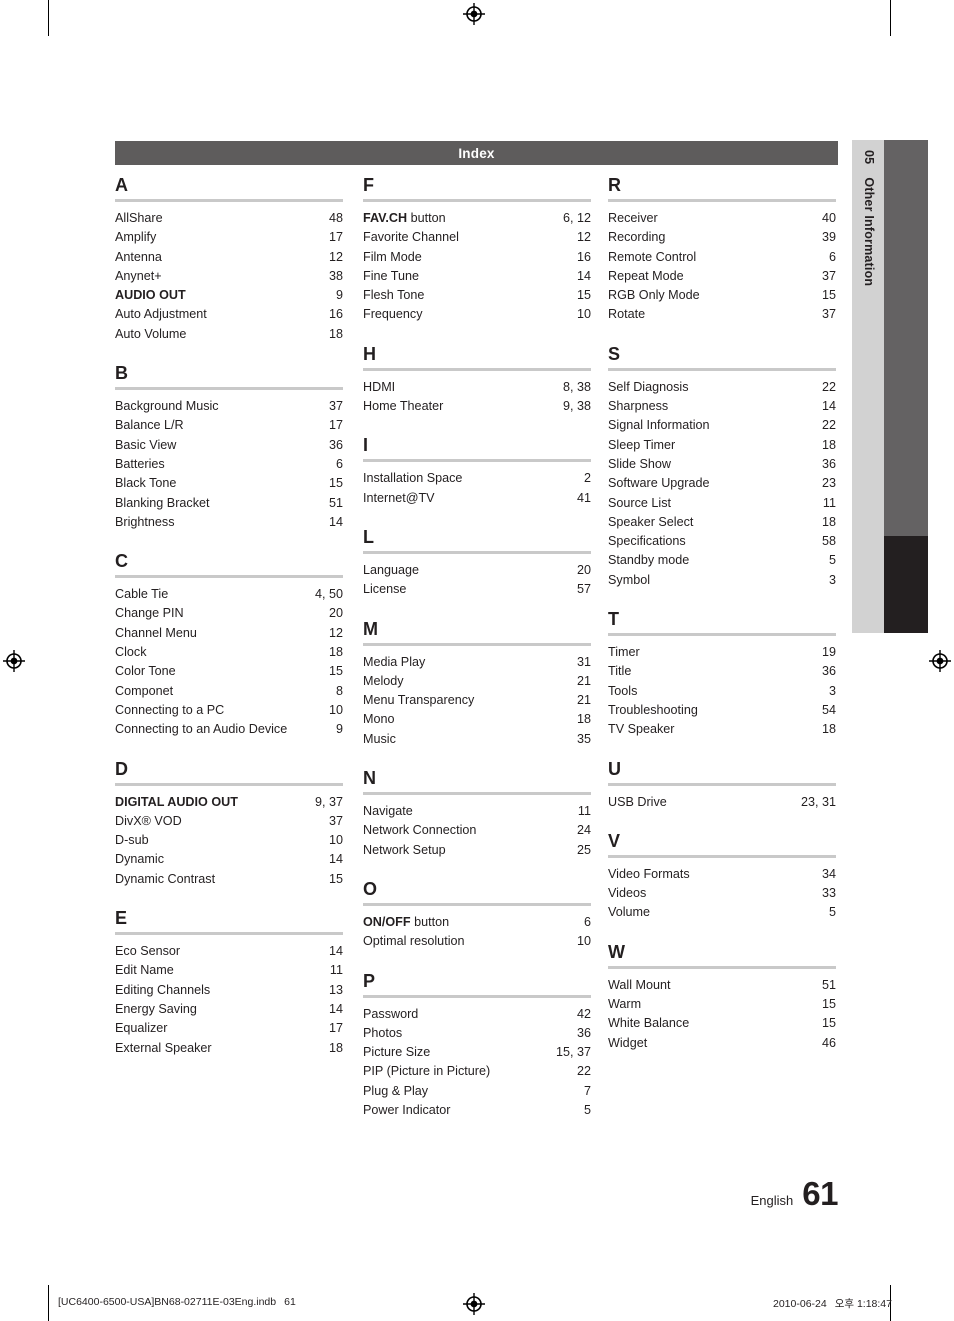 The image size is (954, 1321). What do you see at coordinates (722, 503) in the screenshot?
I see `index-entry: Source List 11` at bounding box center [722, 503].